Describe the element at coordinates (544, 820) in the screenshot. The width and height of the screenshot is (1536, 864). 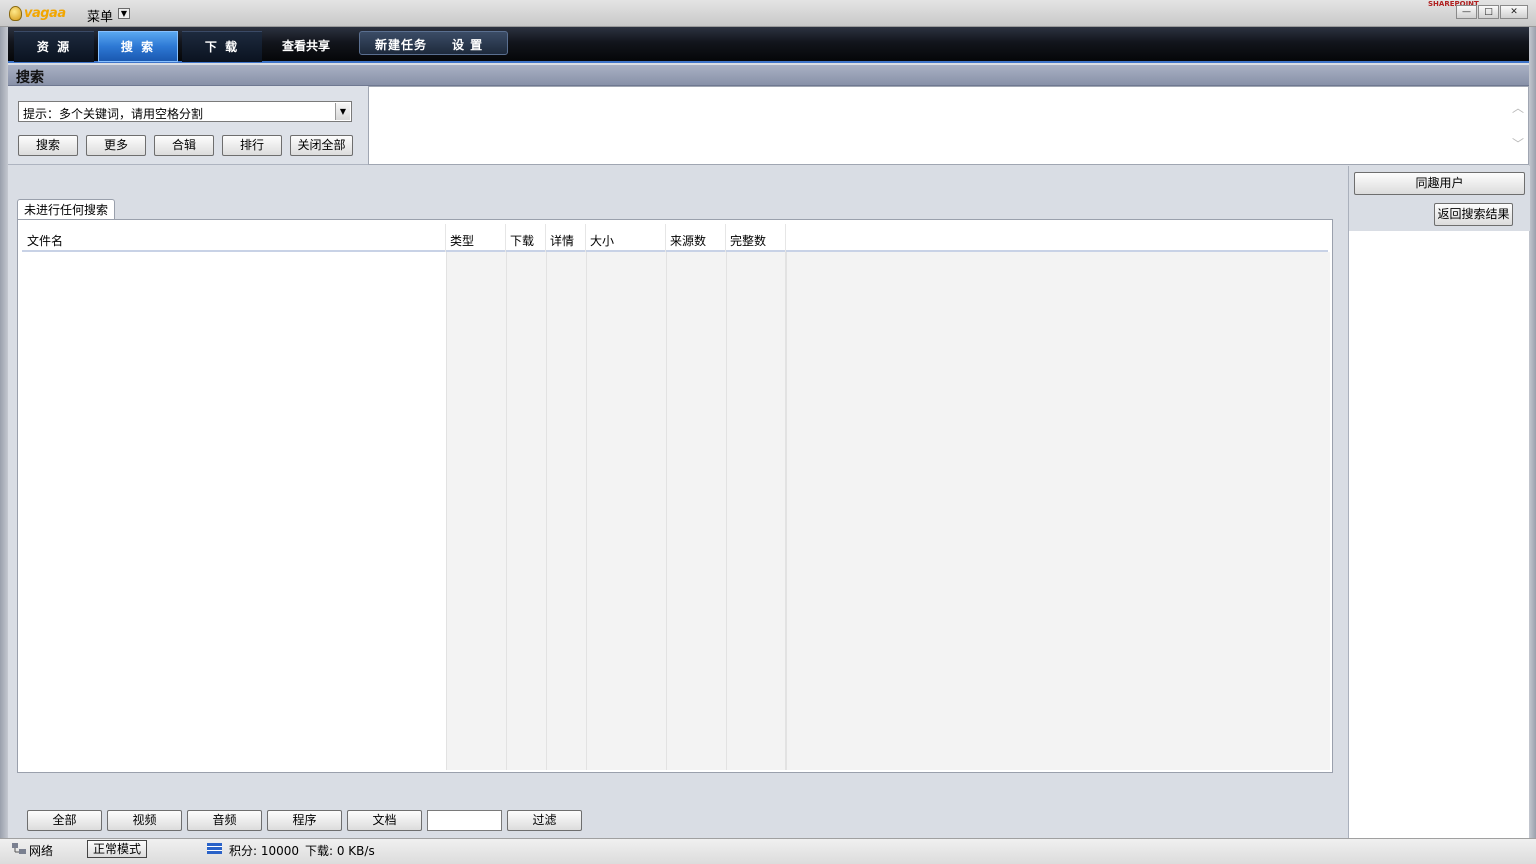
I see `filter-apply-button: 过滤` at that location.